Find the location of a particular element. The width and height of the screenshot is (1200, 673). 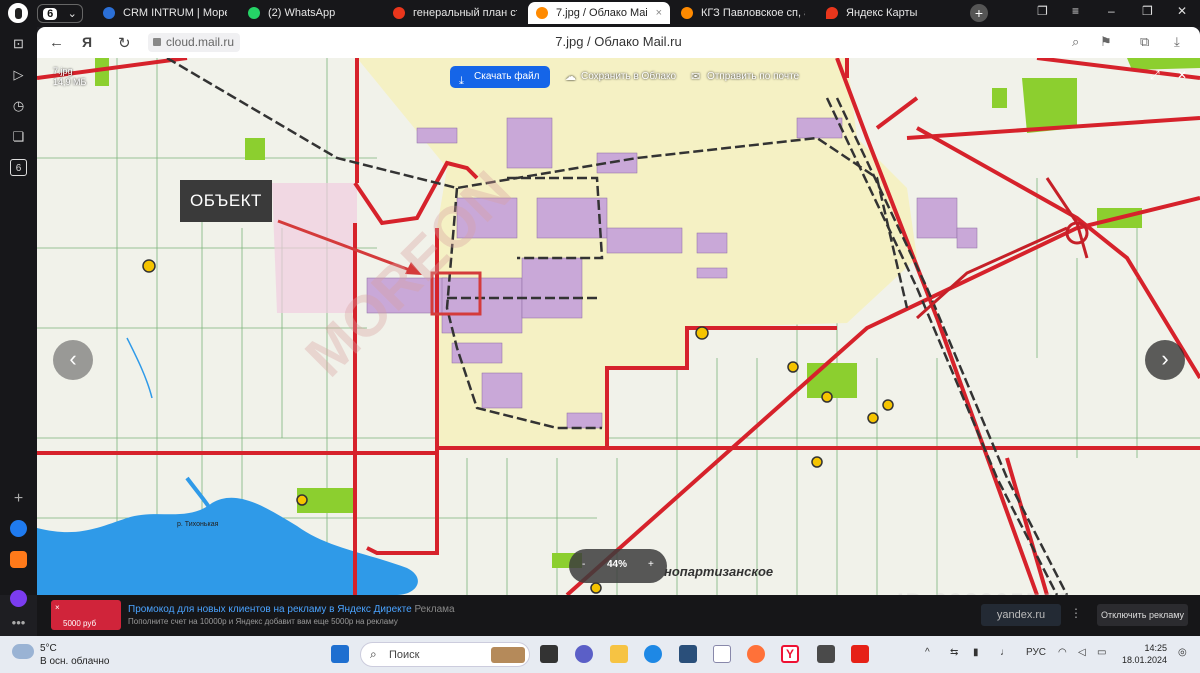

ad-site-button: yandex.ru is located at coordinates (1021, 615).